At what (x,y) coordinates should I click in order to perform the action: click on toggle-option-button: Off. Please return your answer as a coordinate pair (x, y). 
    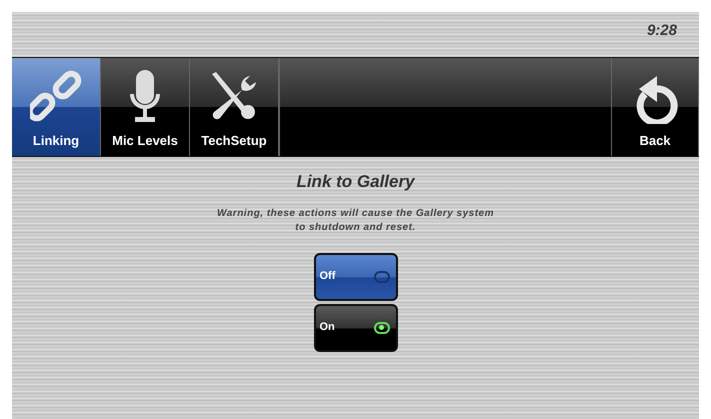
    Looking at the image, I should click on (356, 276).